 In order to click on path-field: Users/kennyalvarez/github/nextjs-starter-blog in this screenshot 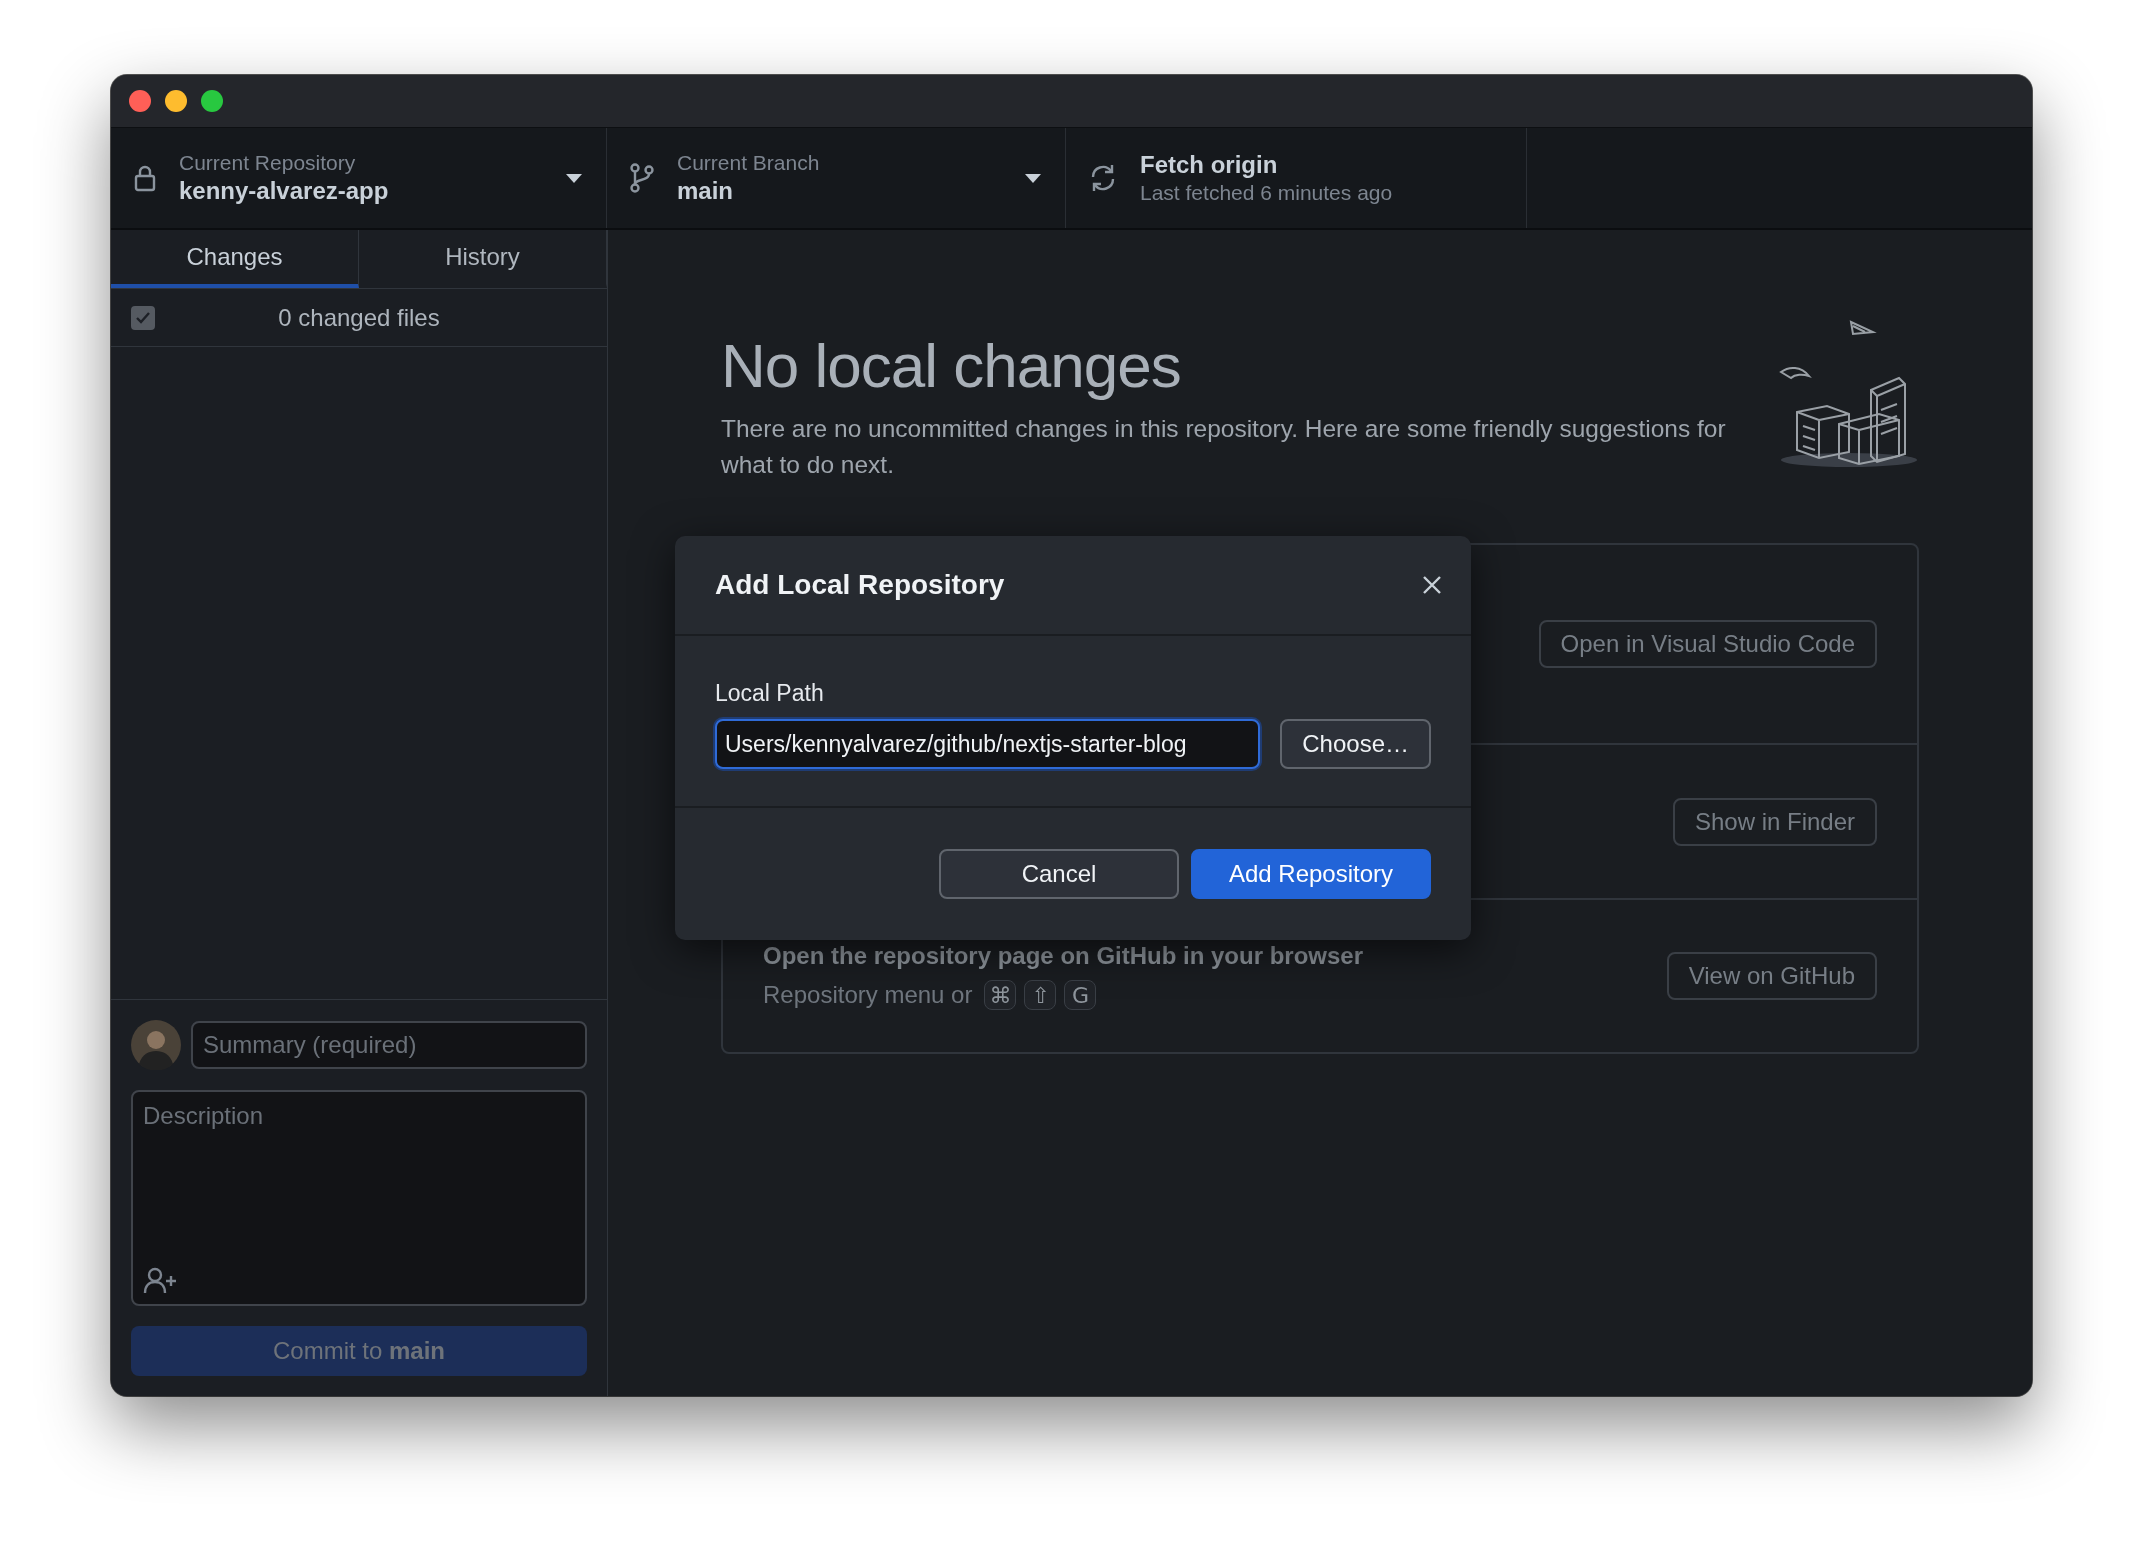, I will do `click(988, 744)`.